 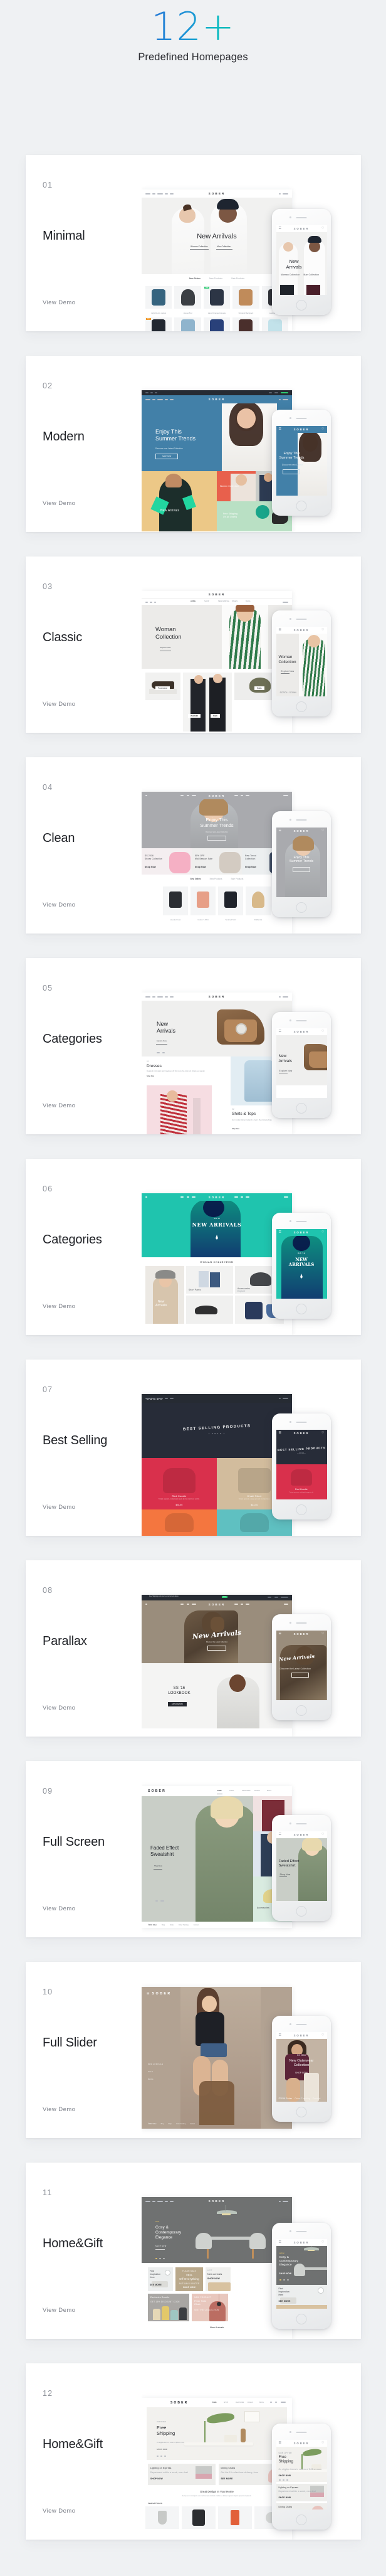 I want to click on promo-banner: 50% OFF Mid-Season Sale Shop Now, so click(x=217, y=862).